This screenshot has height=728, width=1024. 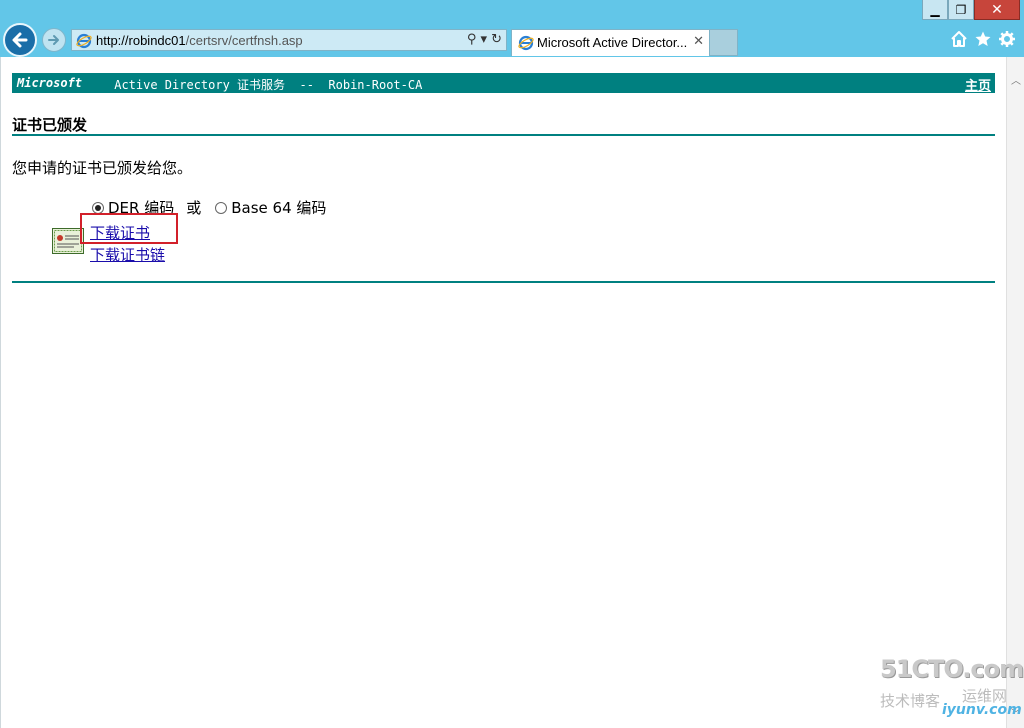 I want to click on tools-button, so click(x=1007, y=39).